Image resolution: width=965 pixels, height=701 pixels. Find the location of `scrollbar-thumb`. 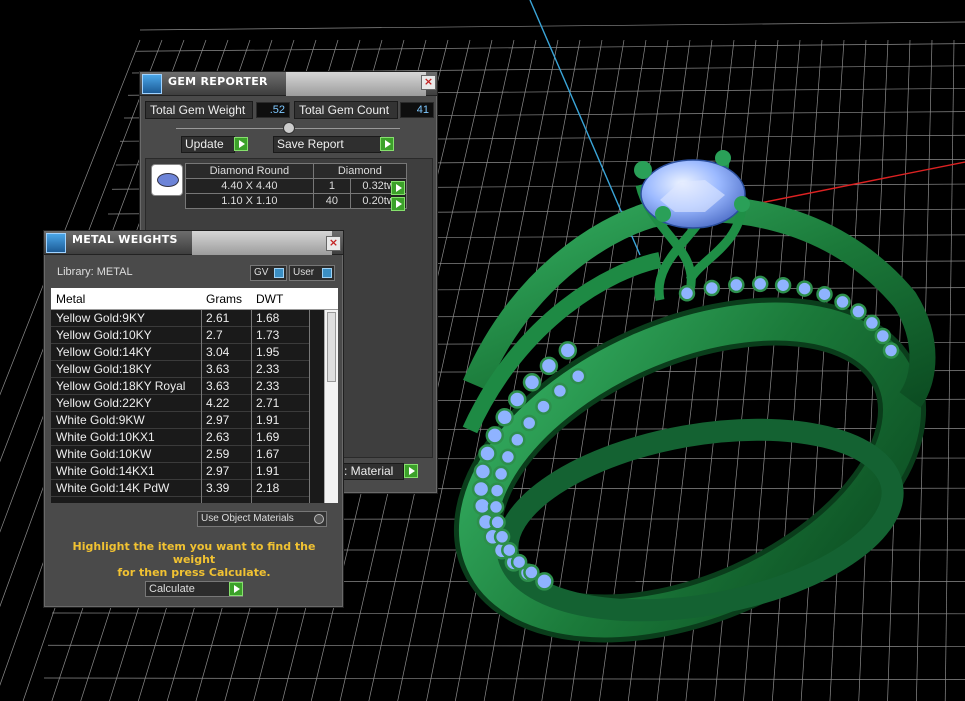

scrollbar-thumb is located at coordinates (331, 347).